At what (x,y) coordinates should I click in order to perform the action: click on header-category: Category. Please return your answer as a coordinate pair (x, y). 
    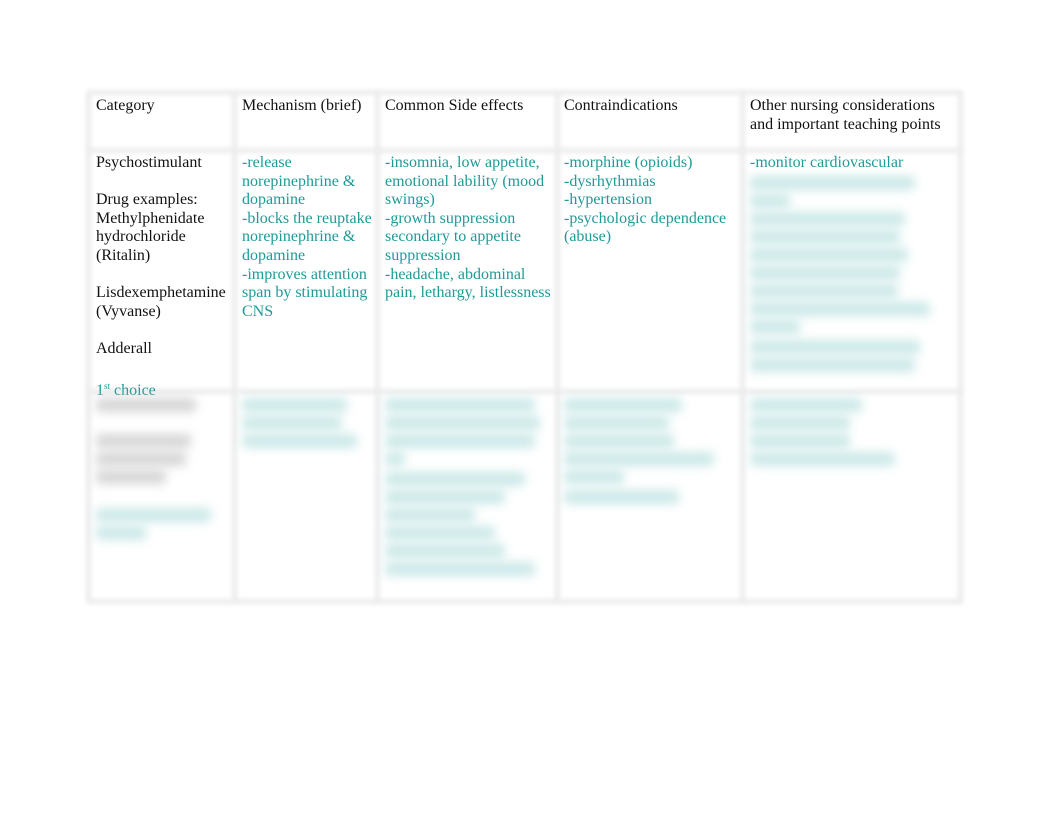
    Looking at the image, I should click on (125, 105).